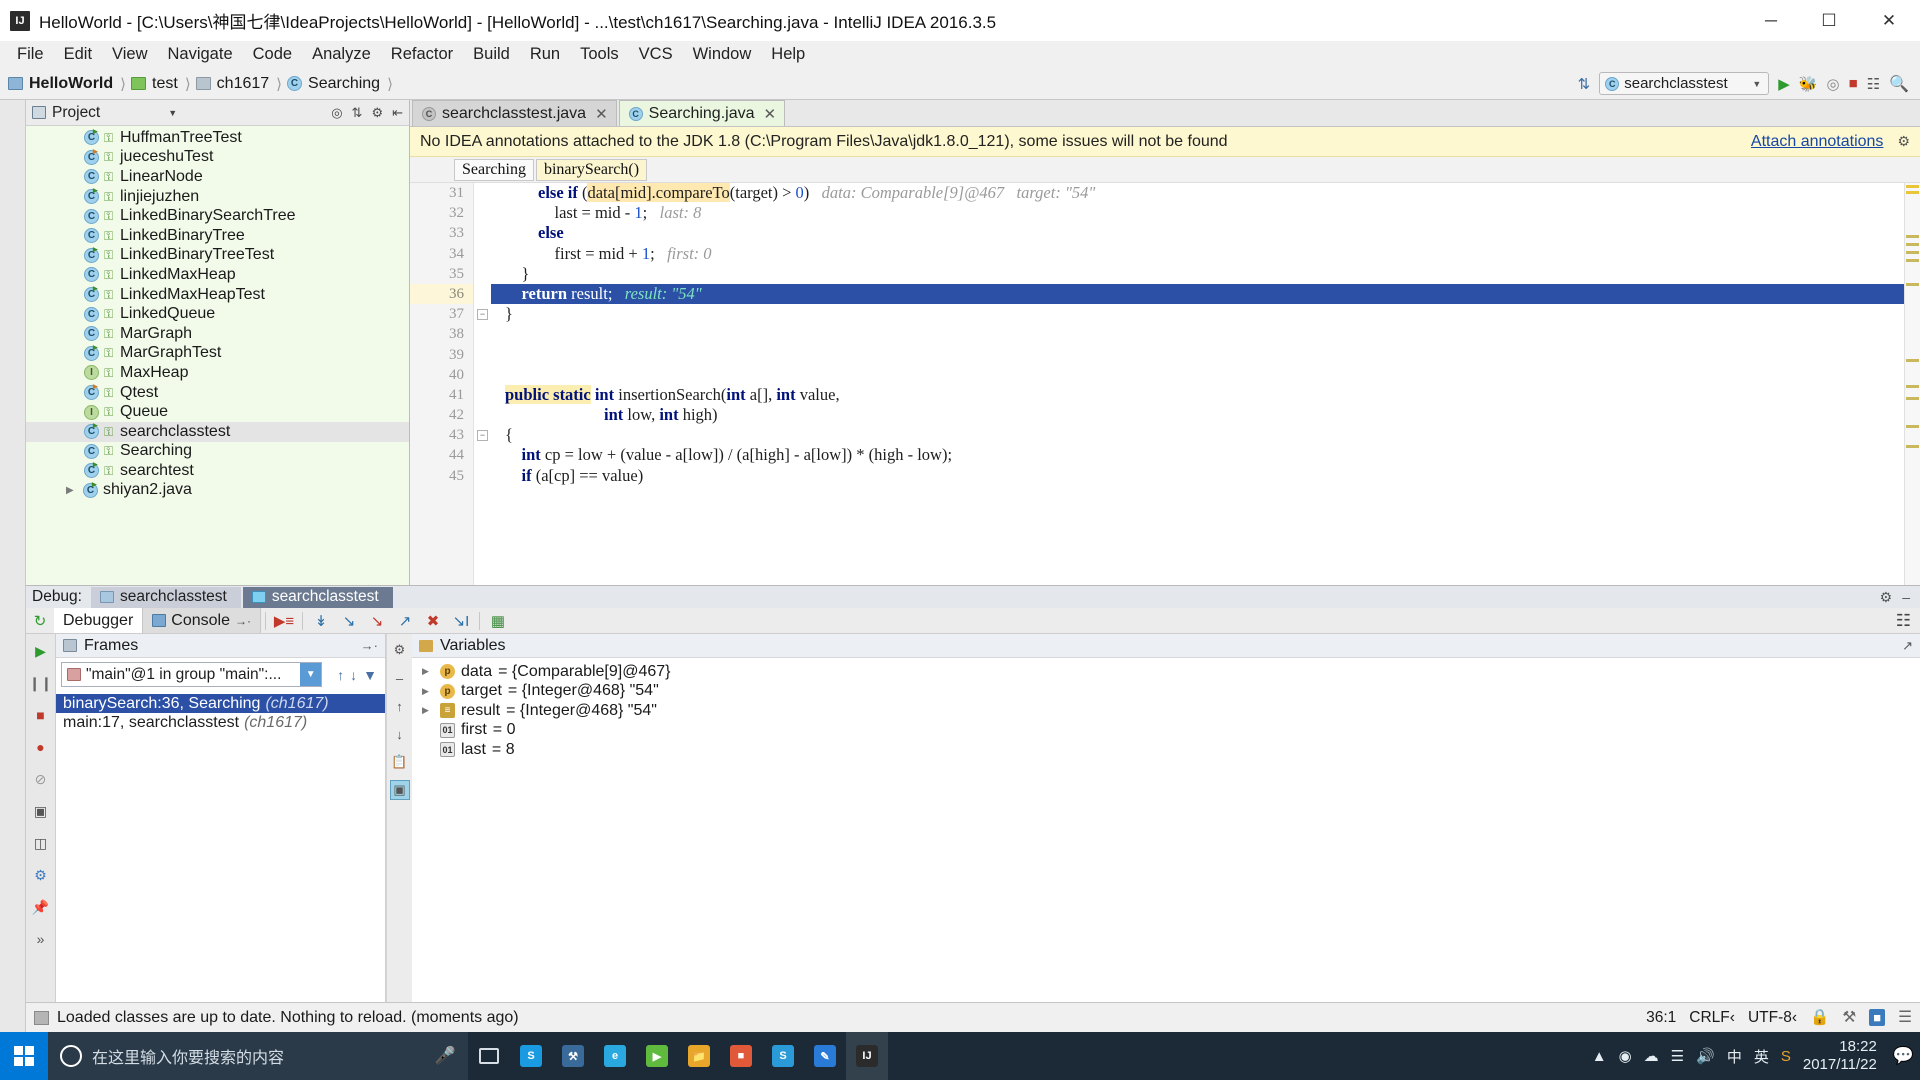  Describe the element at coordinates (1197, 254) in the screenshot. I see `code-line: first = mid + 1; first: 0` at that location.